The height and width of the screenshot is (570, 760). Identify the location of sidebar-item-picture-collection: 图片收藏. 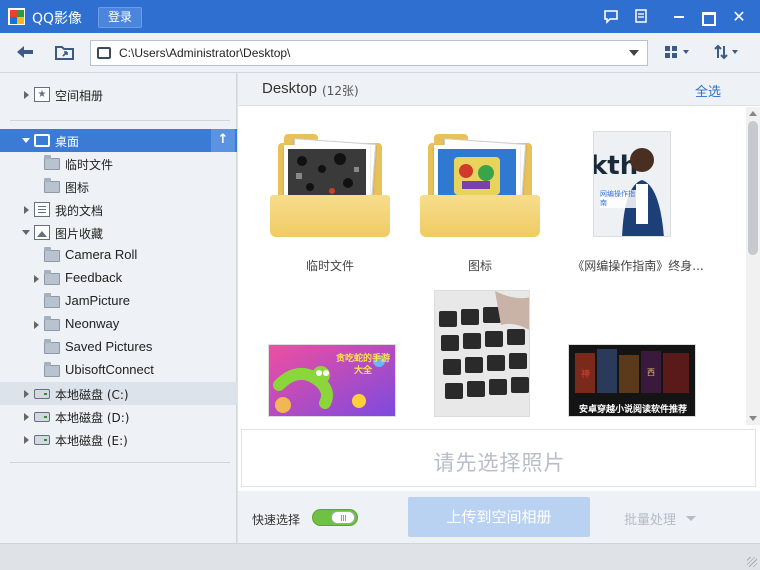
(118, 232).